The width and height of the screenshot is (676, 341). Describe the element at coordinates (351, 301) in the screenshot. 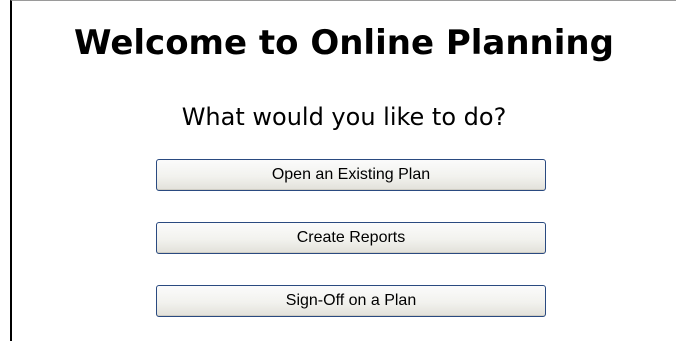

I see `sign-off-plan-button: Sign-Off on a Plan` at that location.